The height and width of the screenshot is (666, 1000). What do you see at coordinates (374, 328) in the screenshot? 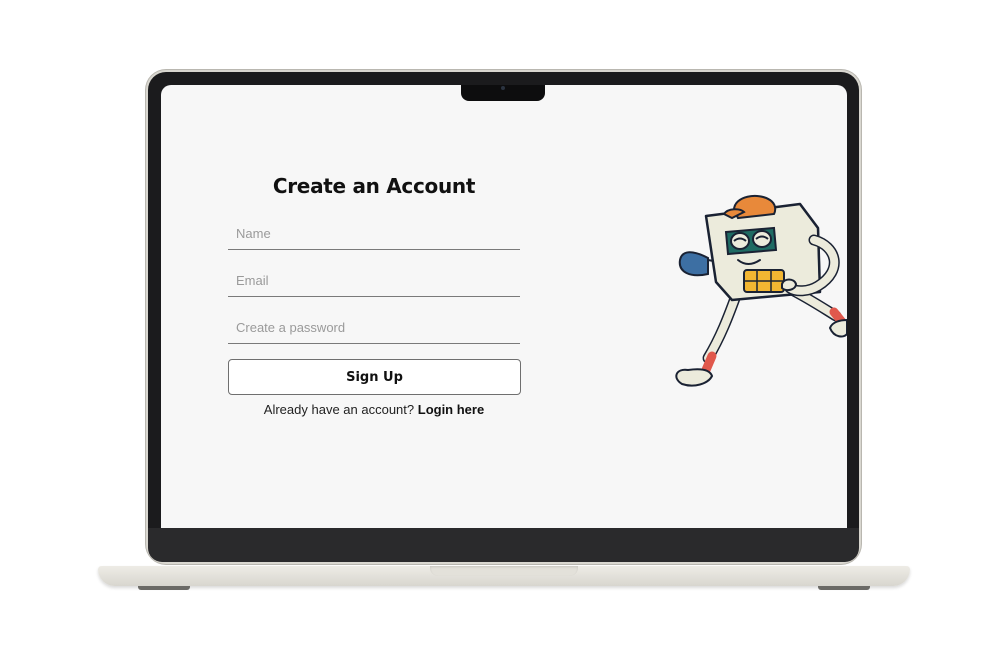
I see `password-field` at bounding box center [374, 328].